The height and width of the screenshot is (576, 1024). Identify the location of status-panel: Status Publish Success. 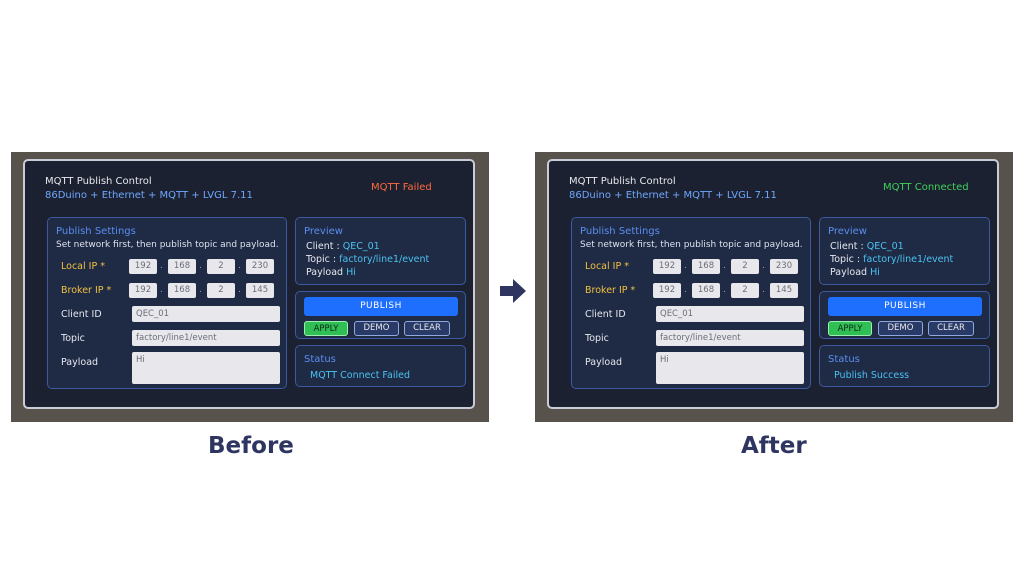
(904, 366).